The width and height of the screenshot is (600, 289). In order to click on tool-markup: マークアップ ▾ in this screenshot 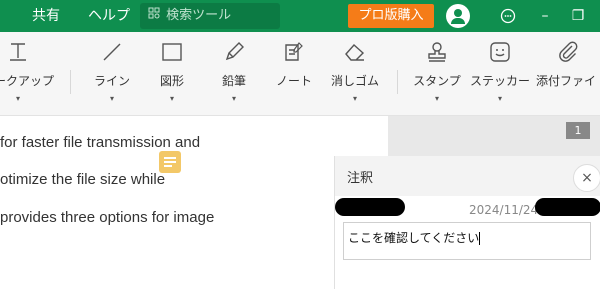, I will do `click(28, 74)`.